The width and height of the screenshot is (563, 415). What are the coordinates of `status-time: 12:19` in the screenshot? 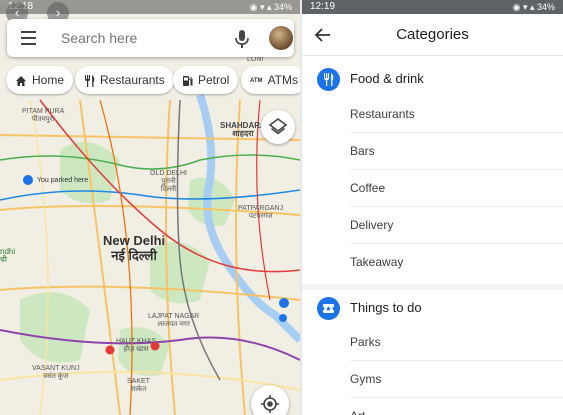 It's located at (323, 6).